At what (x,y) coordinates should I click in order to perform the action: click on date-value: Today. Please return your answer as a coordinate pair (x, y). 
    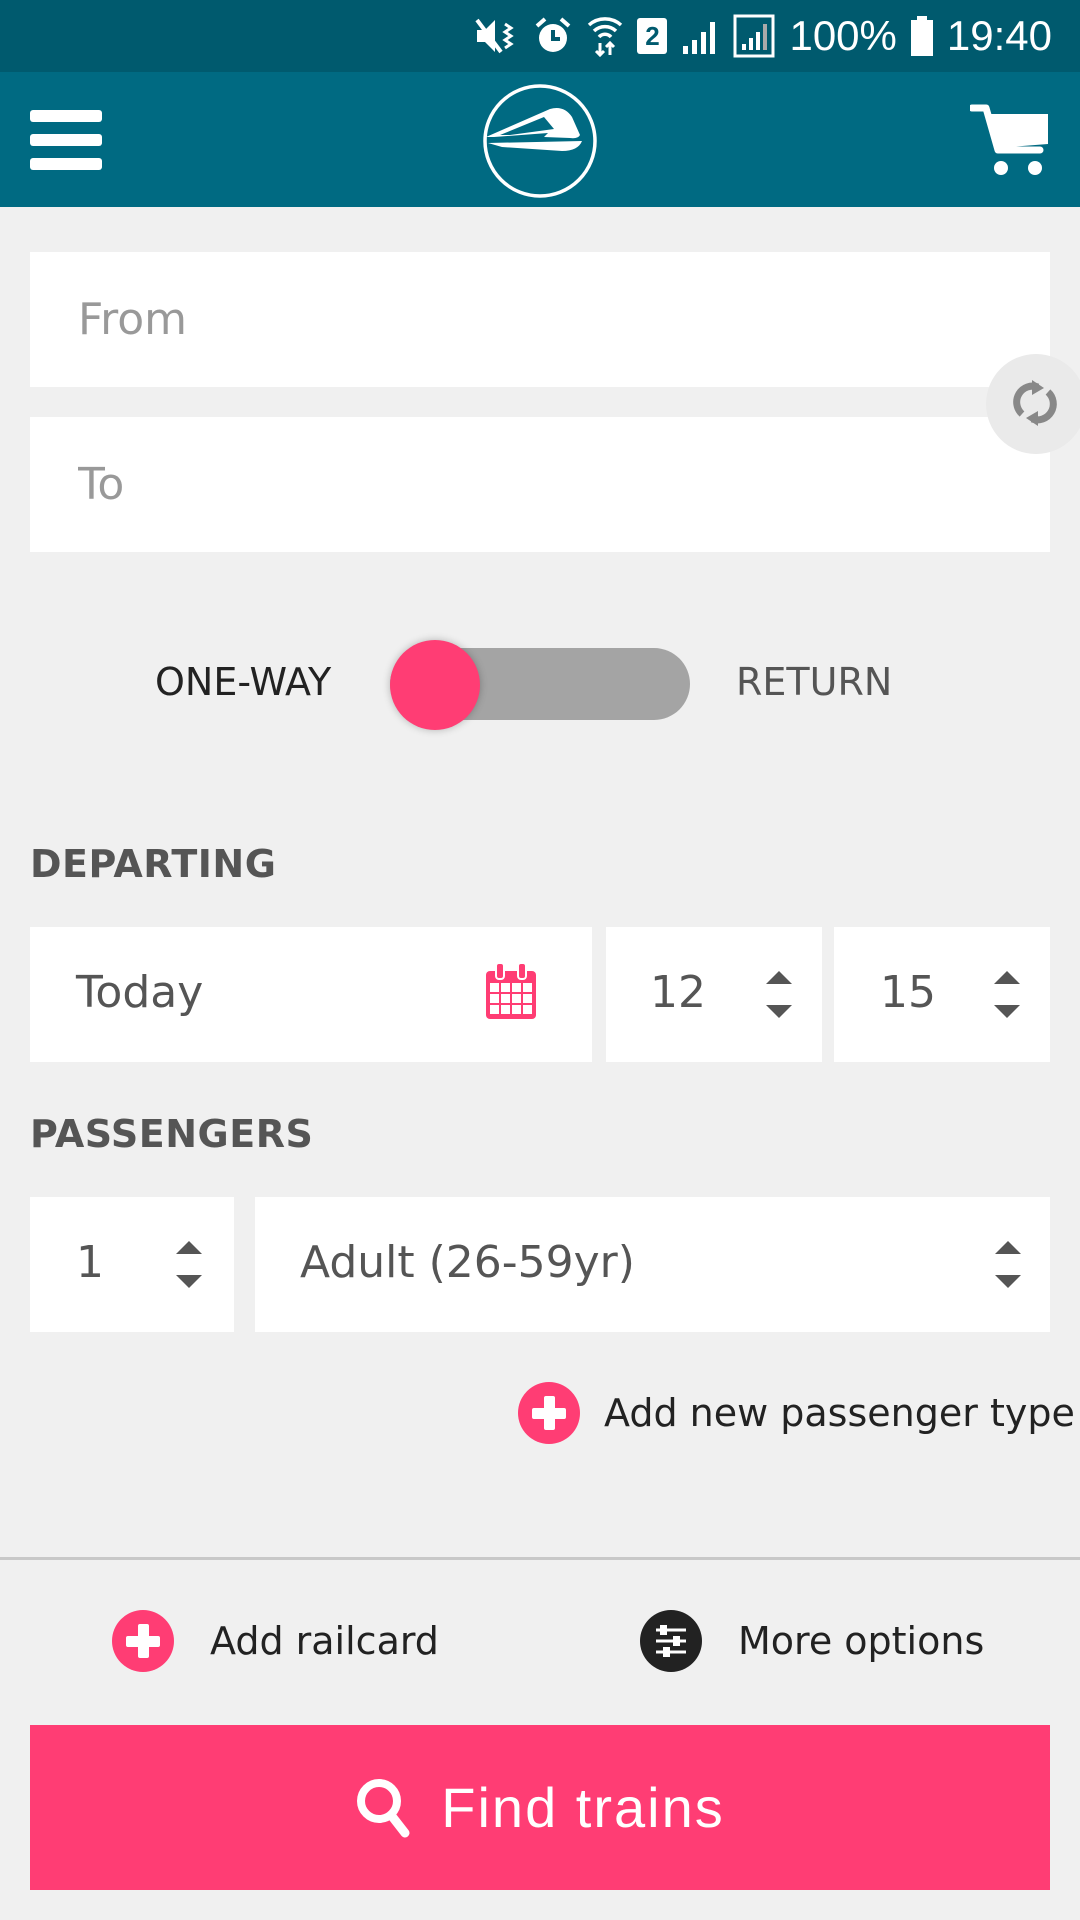
    Looking at the image, I should click on (140, 992).